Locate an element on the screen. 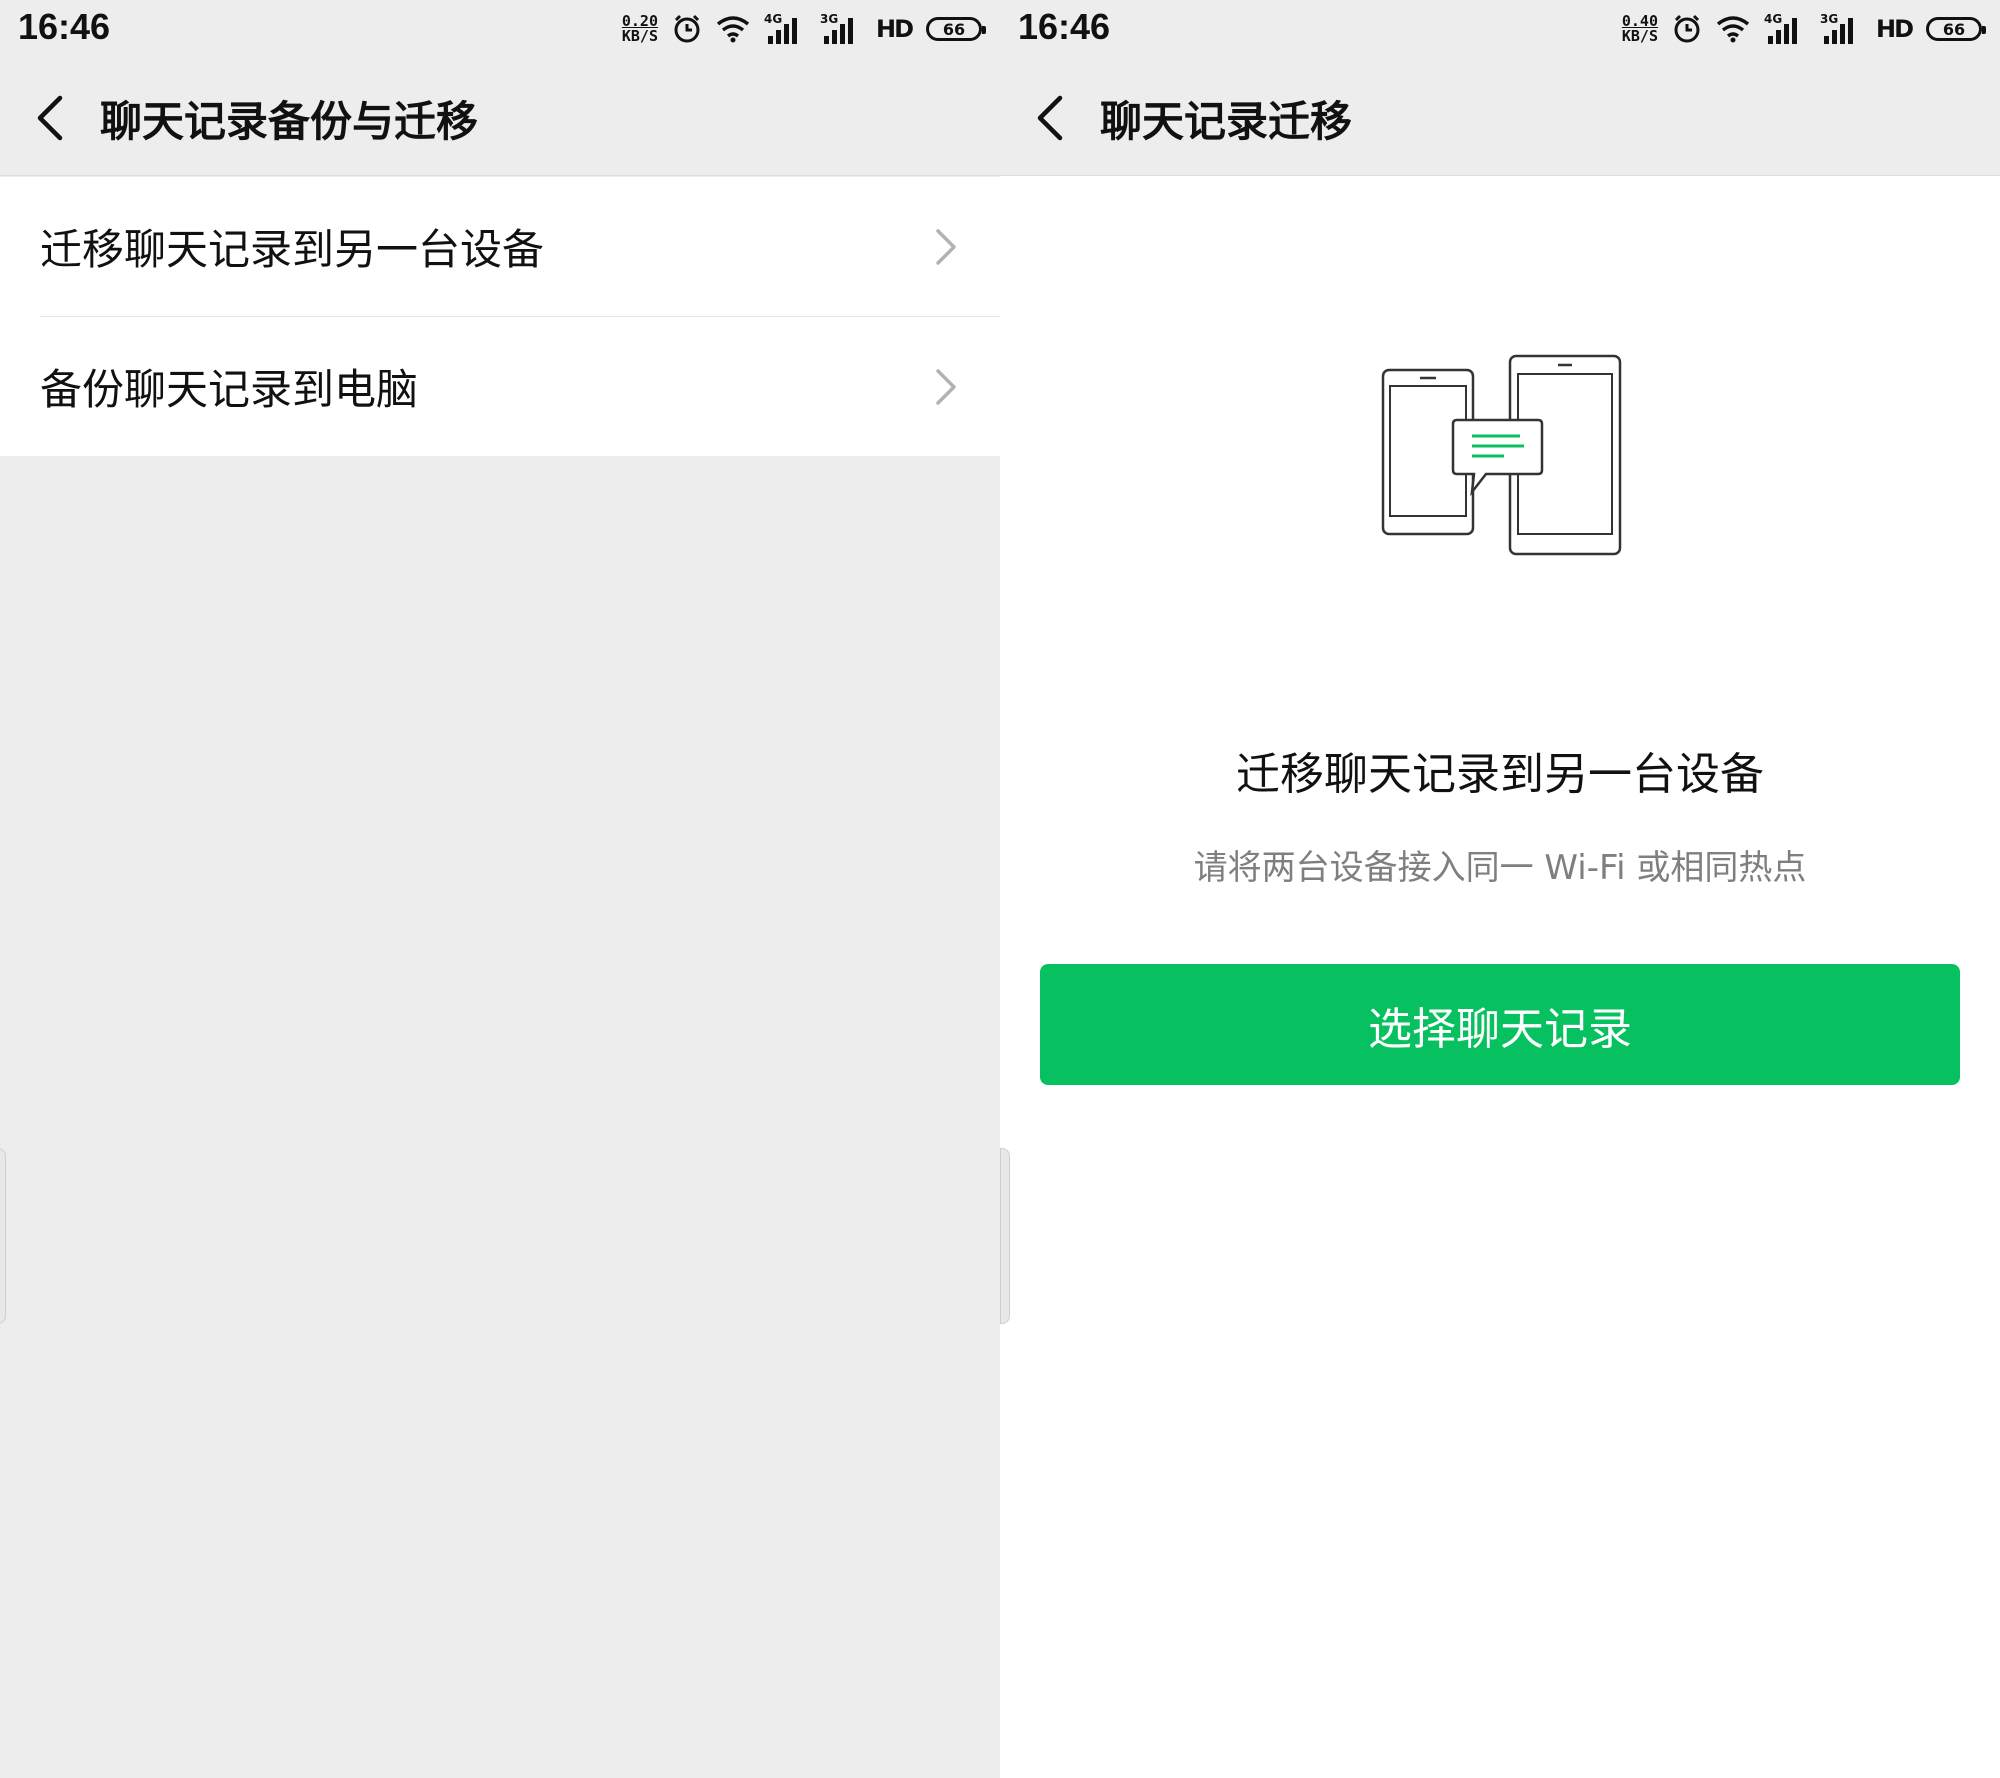 The image size is (2000, 1778). status-icons: 0.40 KB/S 4G 3G HD 66 is located at coordinates (1804, 29).